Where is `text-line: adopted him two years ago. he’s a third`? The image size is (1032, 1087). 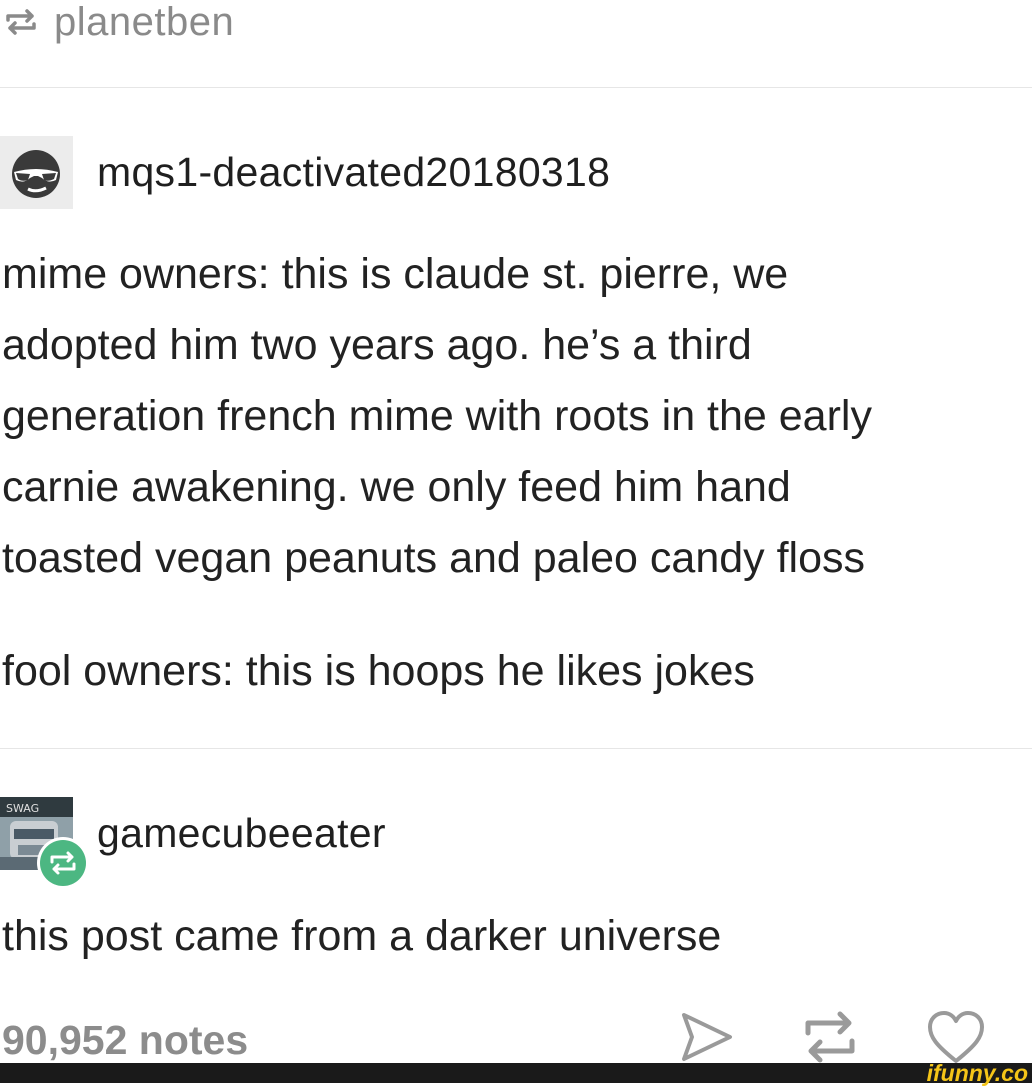 text-line: adopted him two years ago. he’s a third is located at coordinates (377, 345).